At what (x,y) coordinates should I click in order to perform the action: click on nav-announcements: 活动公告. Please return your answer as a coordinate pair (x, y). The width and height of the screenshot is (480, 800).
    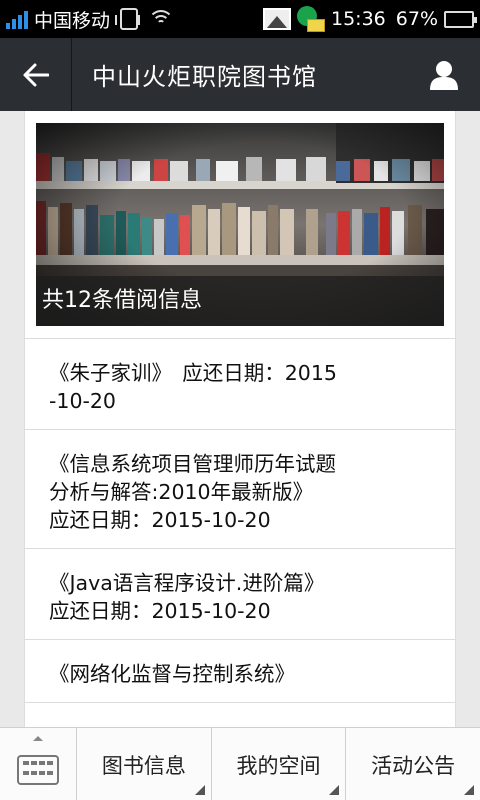
    Looking at the image, I should click on (413, 764).